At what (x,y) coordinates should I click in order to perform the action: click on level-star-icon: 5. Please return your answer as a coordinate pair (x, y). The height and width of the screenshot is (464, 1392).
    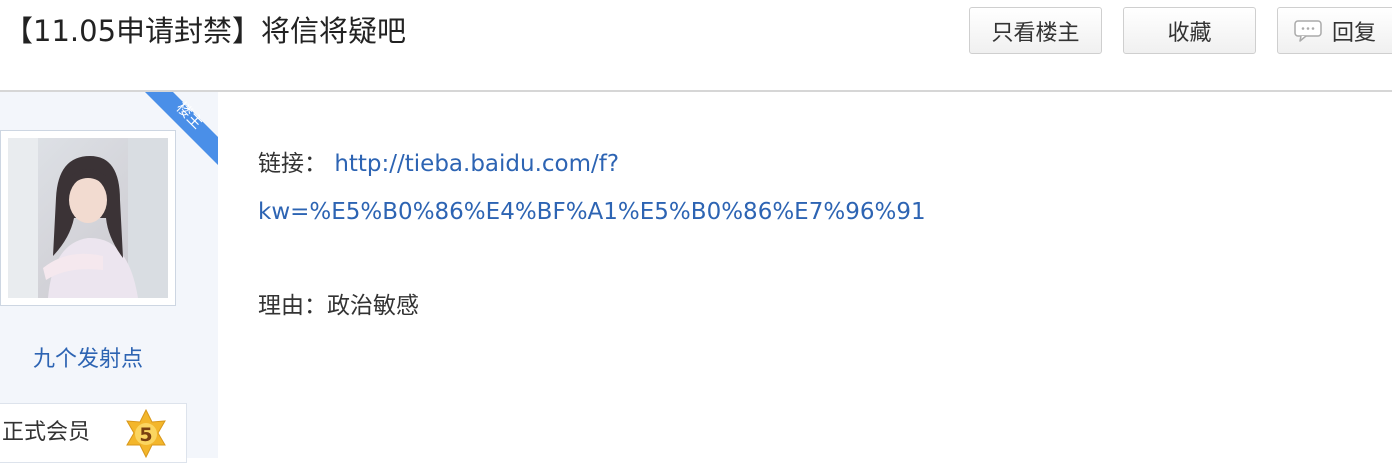
    Looking at the image, I should click on (146, 434).